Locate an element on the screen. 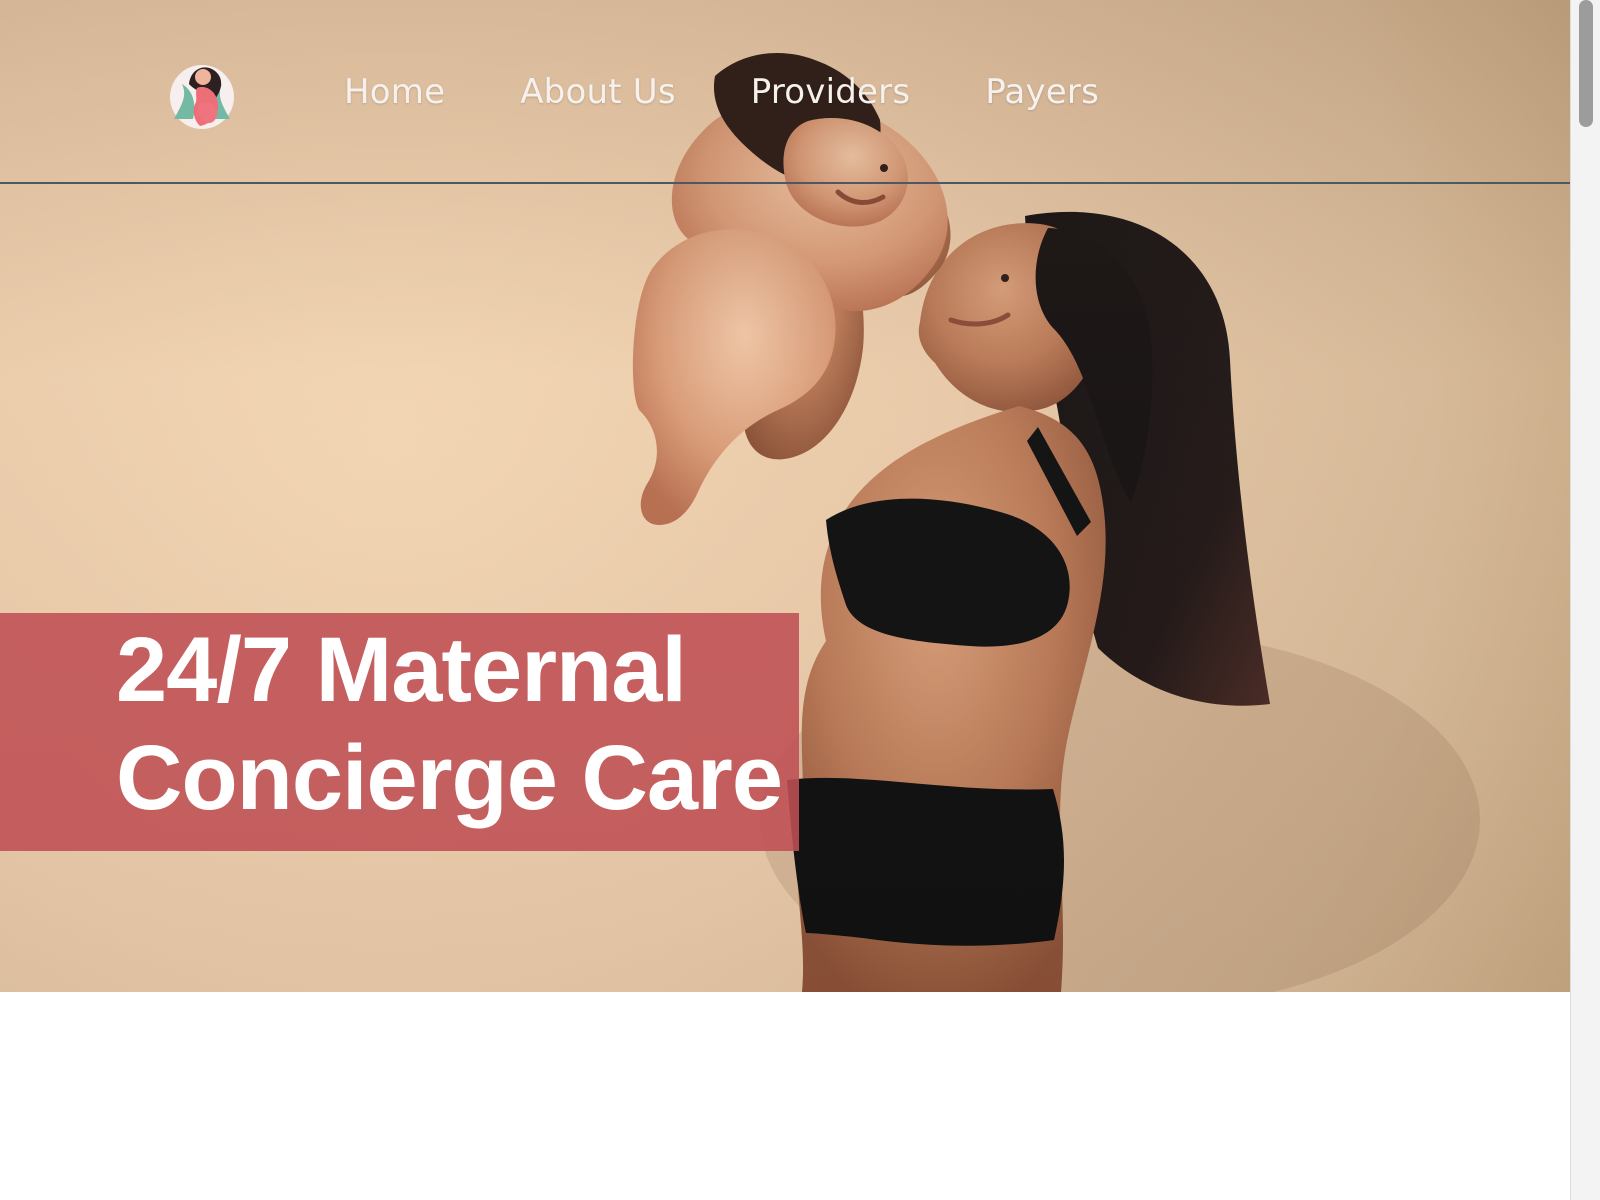 The width and height of the screenshot is (1600, 1200). nav-home-link: Home is located at coordinates (394, 92).